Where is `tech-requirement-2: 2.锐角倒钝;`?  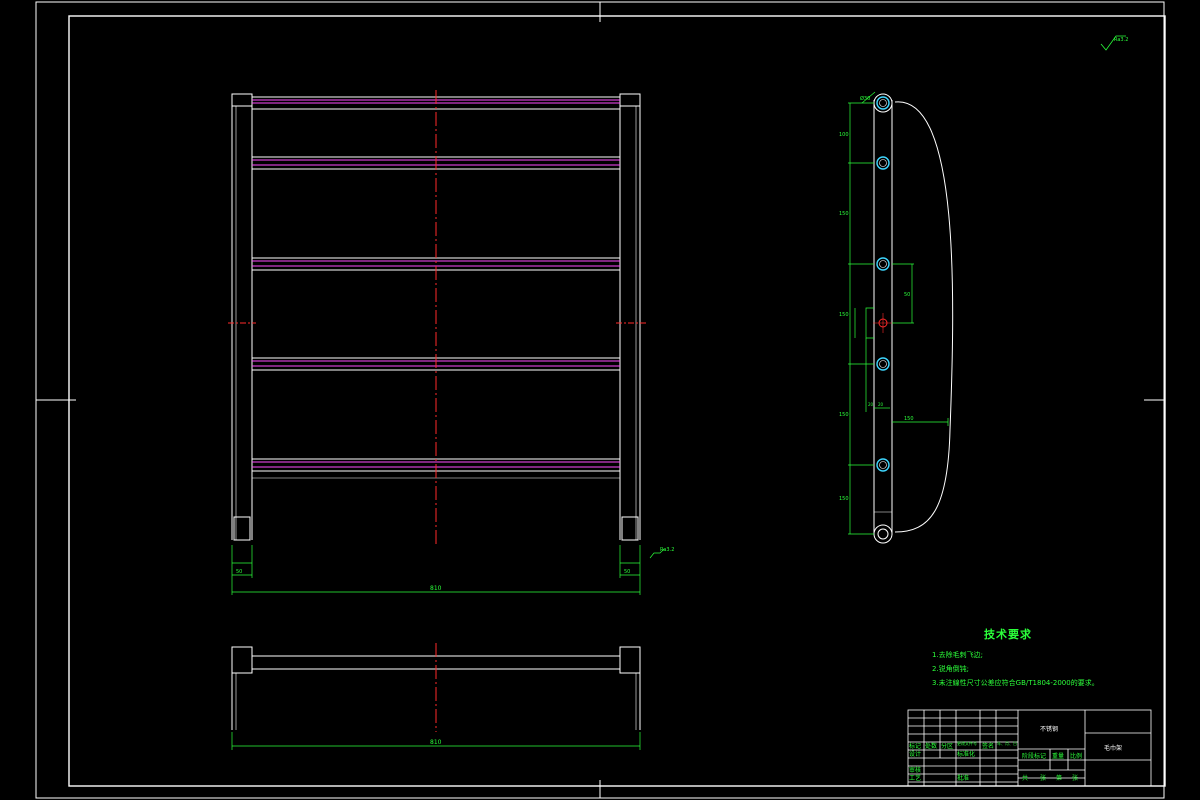
tech-requirement-2: 2.锐角倒钝; is located at coordinates (951, 669).